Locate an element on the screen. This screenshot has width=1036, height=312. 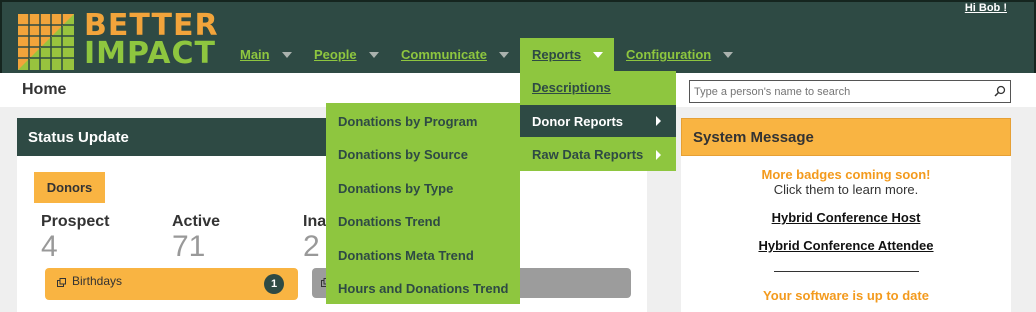
submenu-donations-trend: Donations Trend is located at coordinates (389, 221).